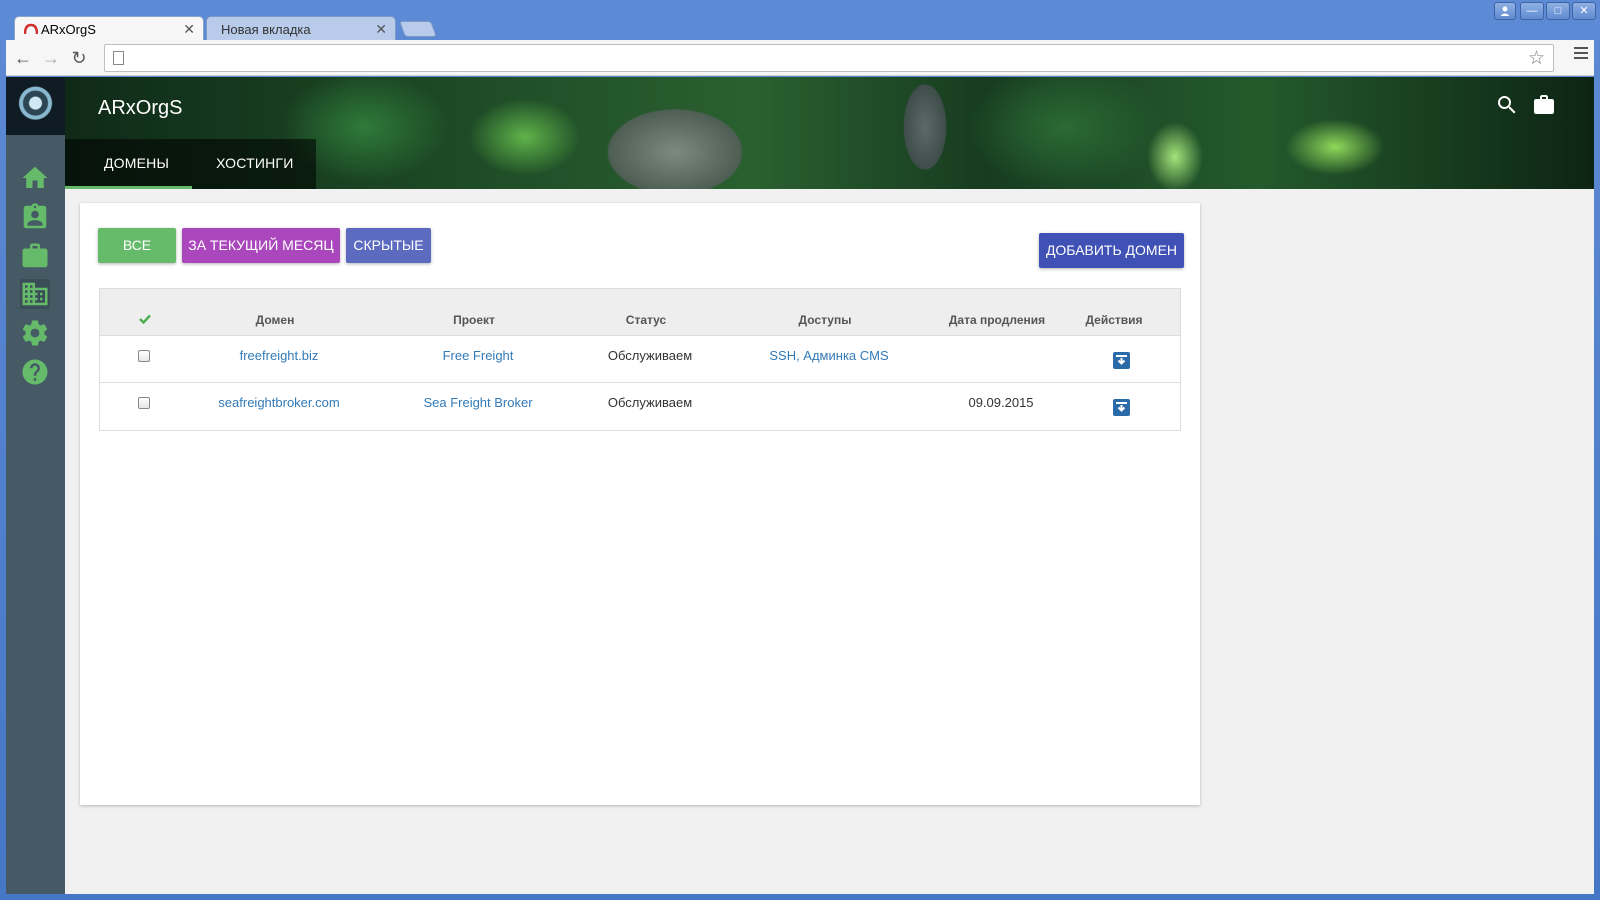 The width and height of the screenshot is (1600, 900). Describe the element at coordinates (1532, 11) in the screenshot. I see `minimize-icon: —` at that location.